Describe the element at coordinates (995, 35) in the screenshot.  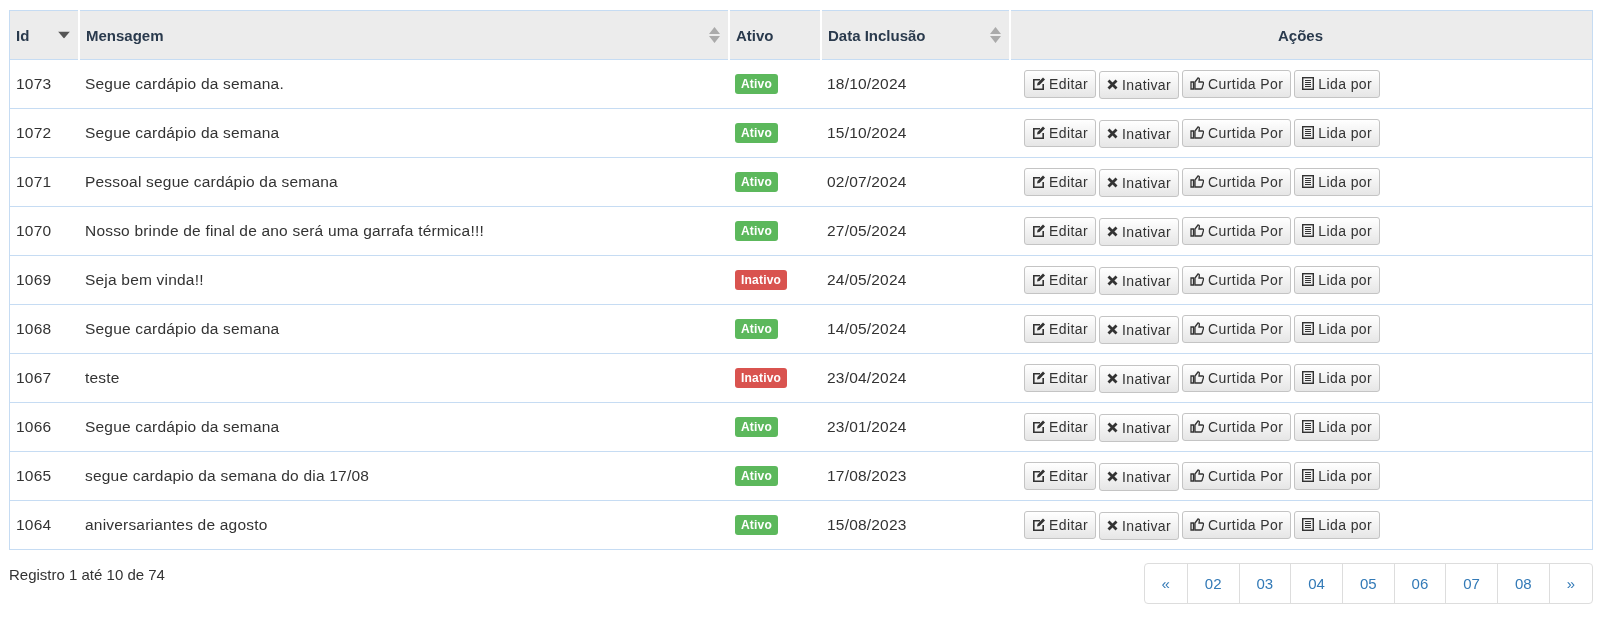
I see `sort-icon` at that location.